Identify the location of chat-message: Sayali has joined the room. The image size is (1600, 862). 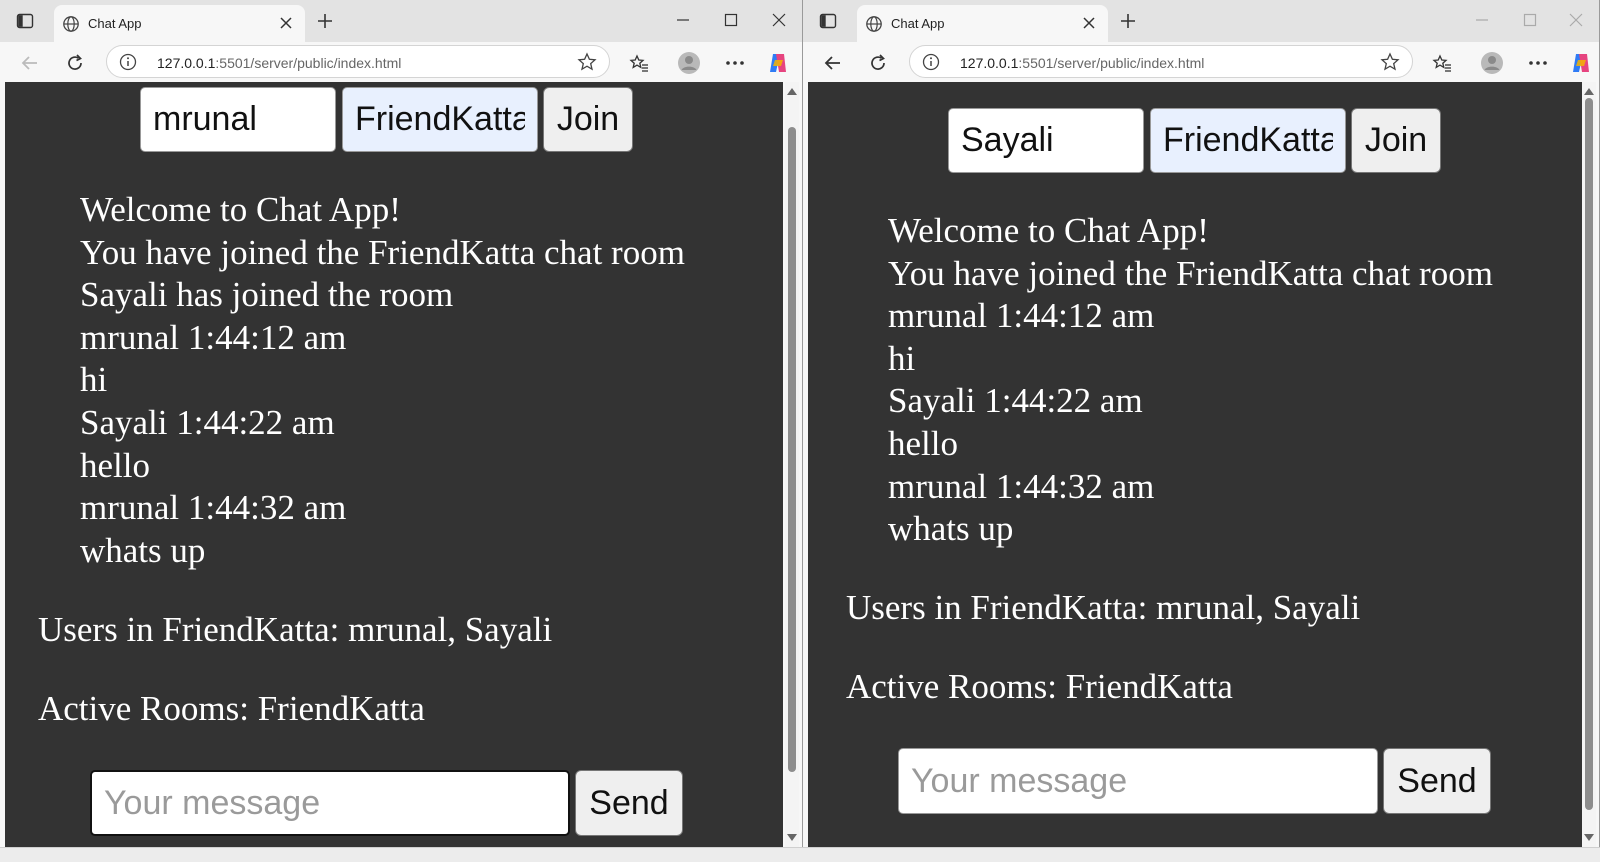
(267, 295).